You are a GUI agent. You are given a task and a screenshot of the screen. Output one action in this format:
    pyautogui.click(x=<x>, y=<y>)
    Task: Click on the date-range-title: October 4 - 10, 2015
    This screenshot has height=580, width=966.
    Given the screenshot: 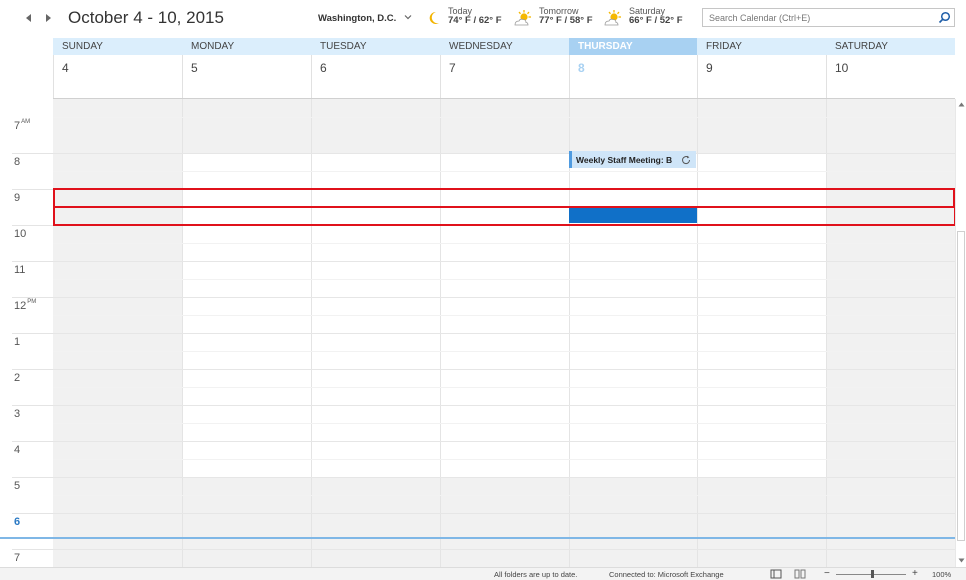 What is the action you would take?
    pyautogui.click(x=146, y=17)
    